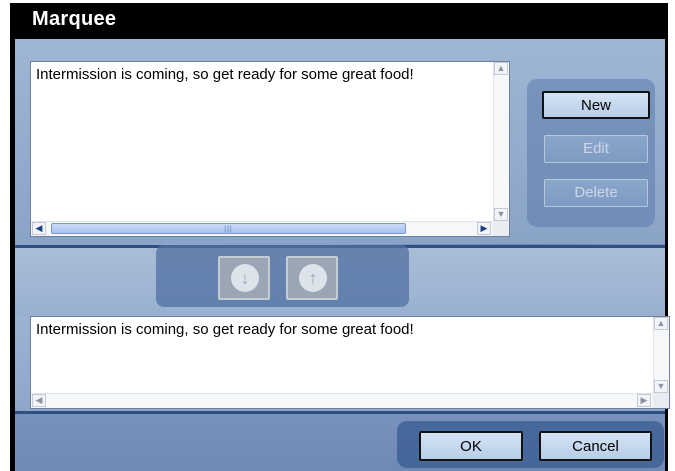 The width and height of the screenshot is (675, 471). What do you see at coordinates (661, 355) in the screenshot?
I see `textarea-vertical-scrollbar: ▲ ▼` at bounding box center [661, 355].